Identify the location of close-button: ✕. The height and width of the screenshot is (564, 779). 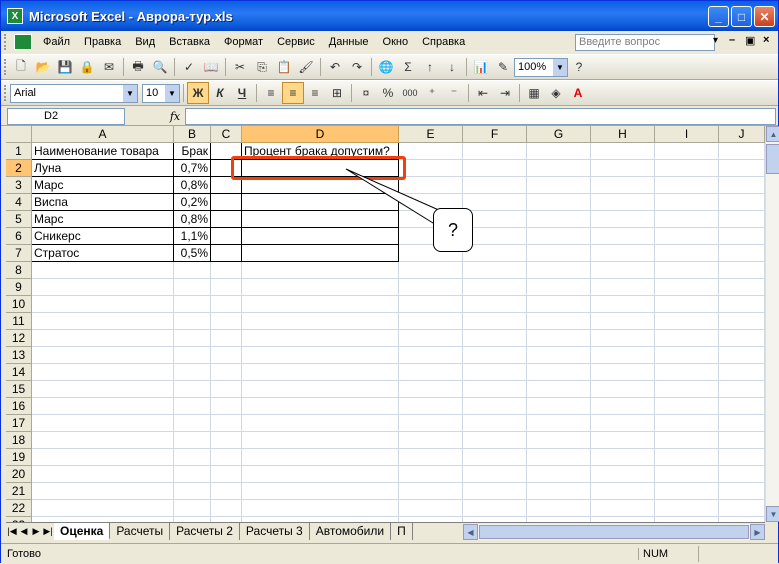
(764, 16).